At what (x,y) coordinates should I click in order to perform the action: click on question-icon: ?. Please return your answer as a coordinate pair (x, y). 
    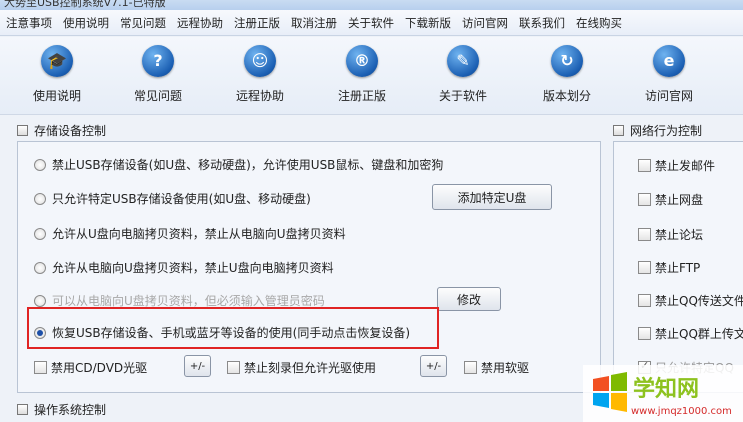
    Looking at the image, I should click on (158, 61).